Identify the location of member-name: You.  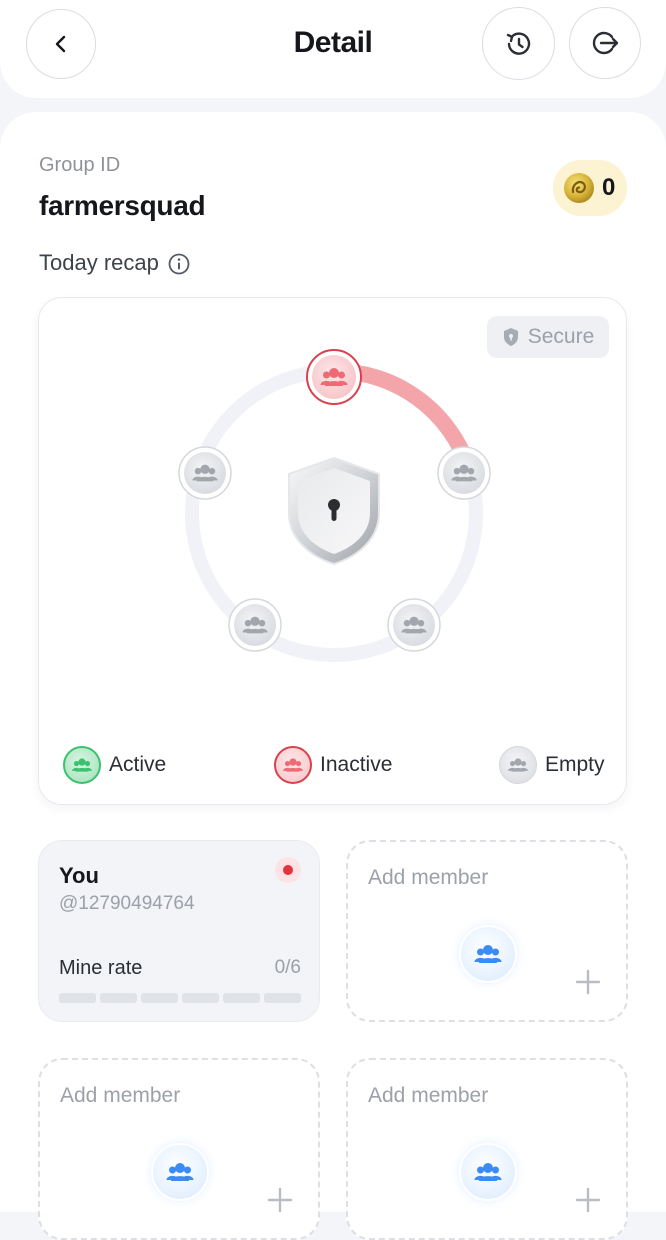
(79, 875).